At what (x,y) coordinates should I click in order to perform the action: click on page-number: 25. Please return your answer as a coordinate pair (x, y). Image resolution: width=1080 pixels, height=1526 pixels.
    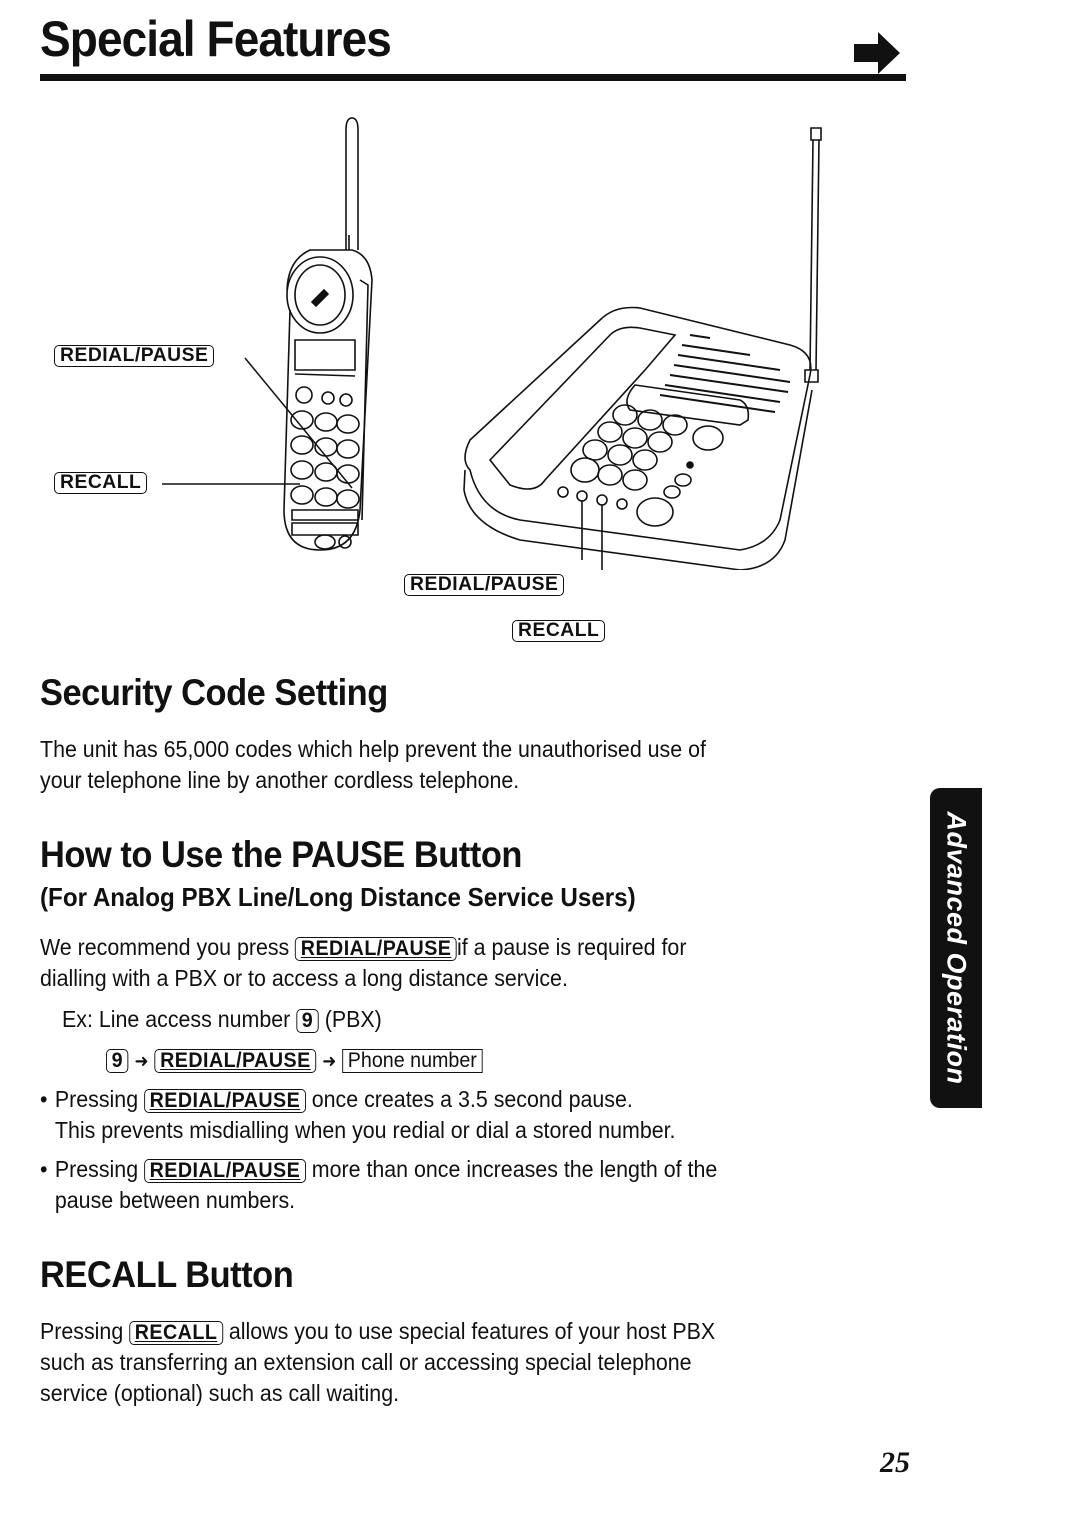
    Looking at the image, I should click on (895, 1462).